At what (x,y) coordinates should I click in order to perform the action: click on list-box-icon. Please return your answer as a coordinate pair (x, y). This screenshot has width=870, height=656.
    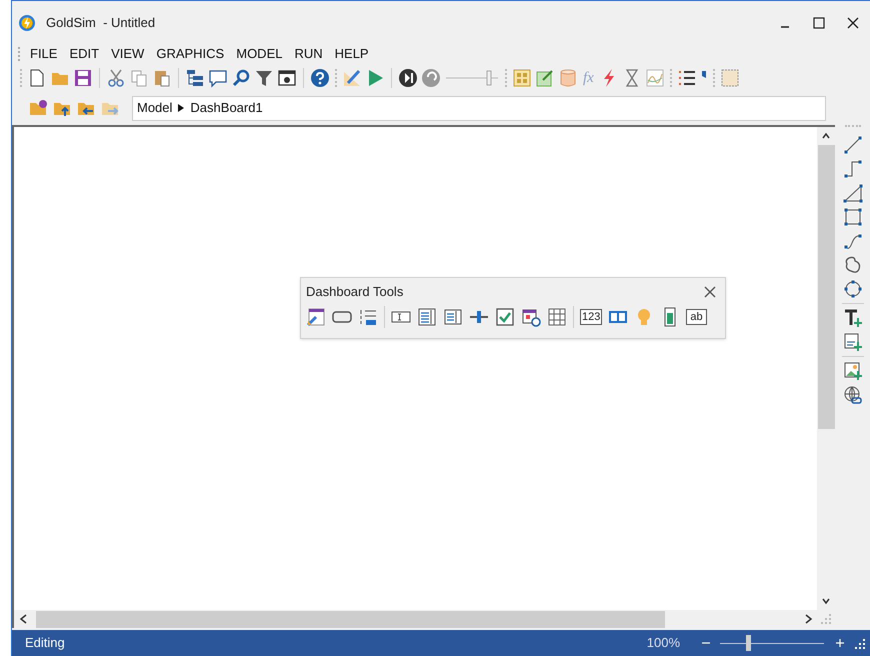
    Looking at the image, I should click on (427, 317).